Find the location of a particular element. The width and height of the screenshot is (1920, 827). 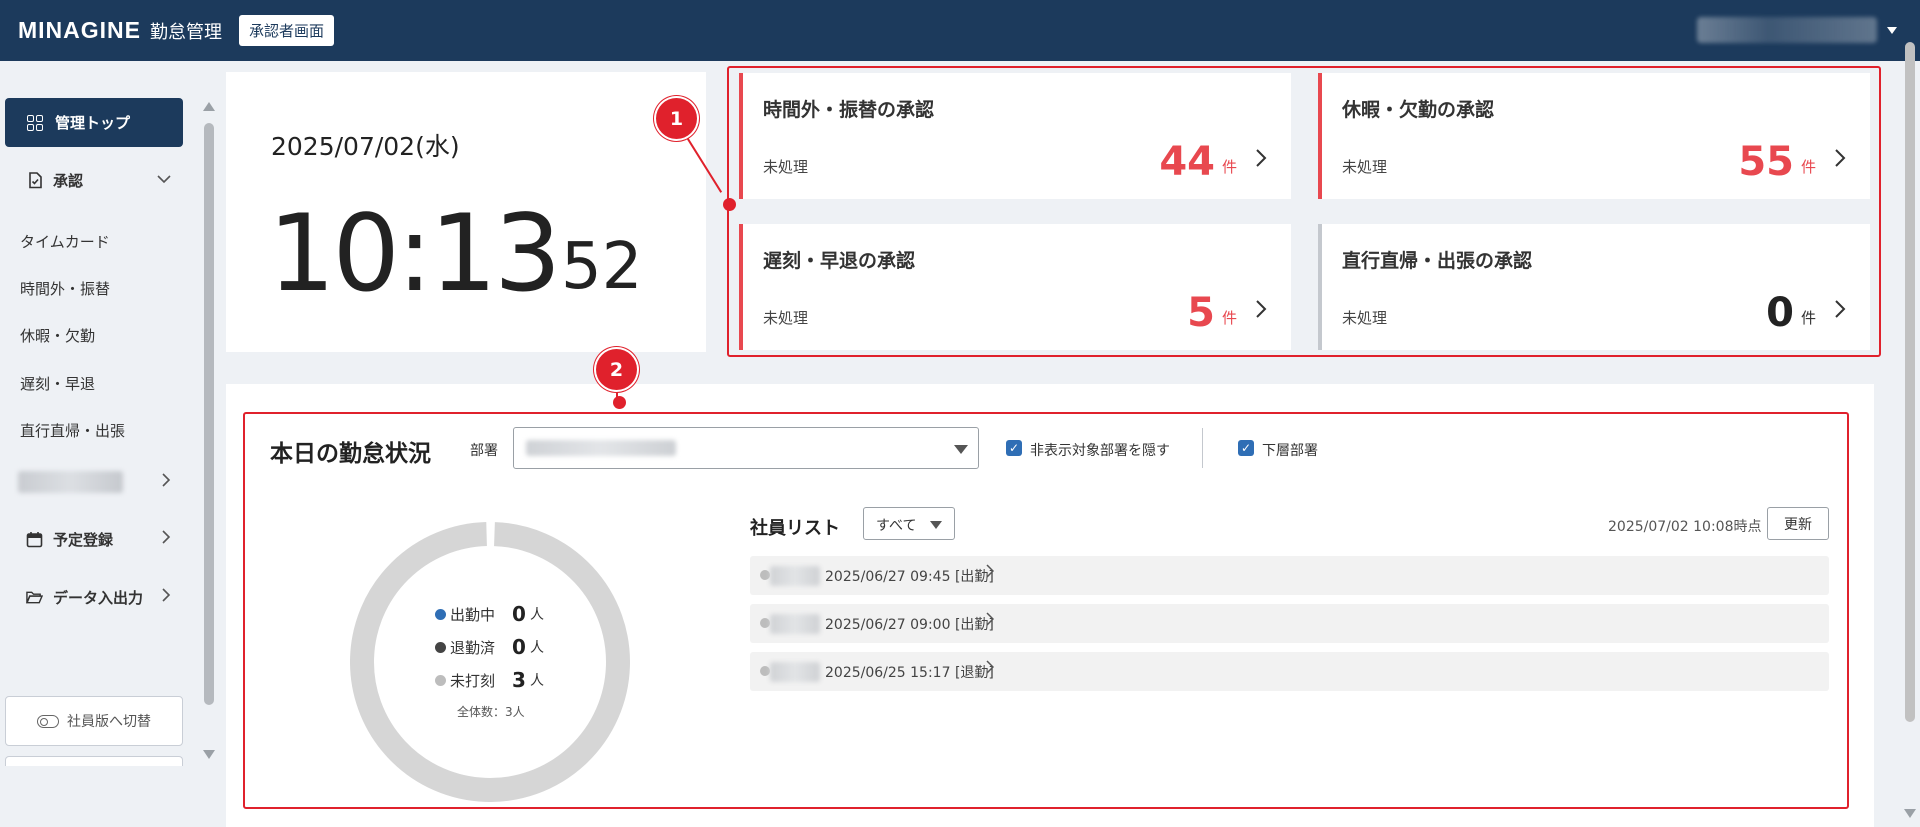

employee-last-punch: 2025/06/27 09:45 [出勤] is located at coordinates (909, 577).